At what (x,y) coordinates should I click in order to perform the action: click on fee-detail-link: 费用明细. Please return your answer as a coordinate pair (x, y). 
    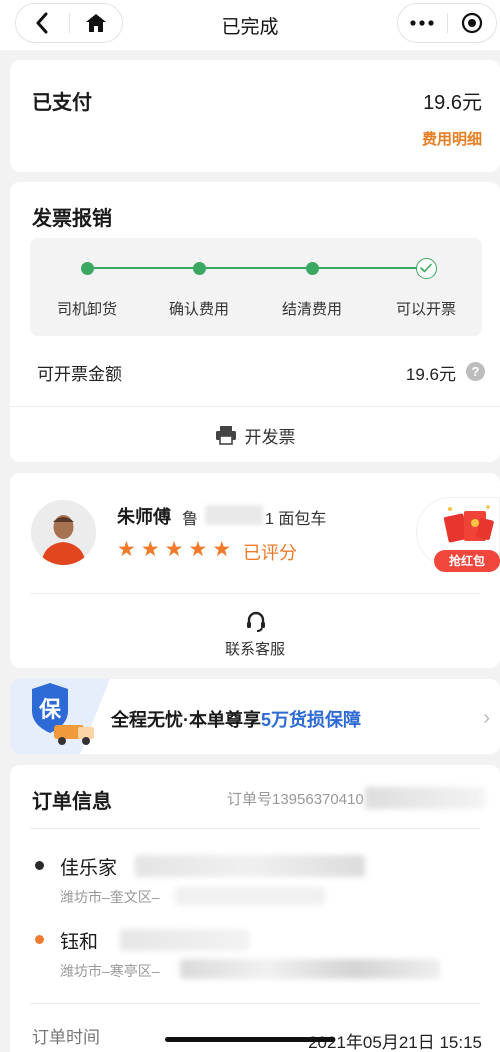
    Looking at the image, I should click on (452, 138).